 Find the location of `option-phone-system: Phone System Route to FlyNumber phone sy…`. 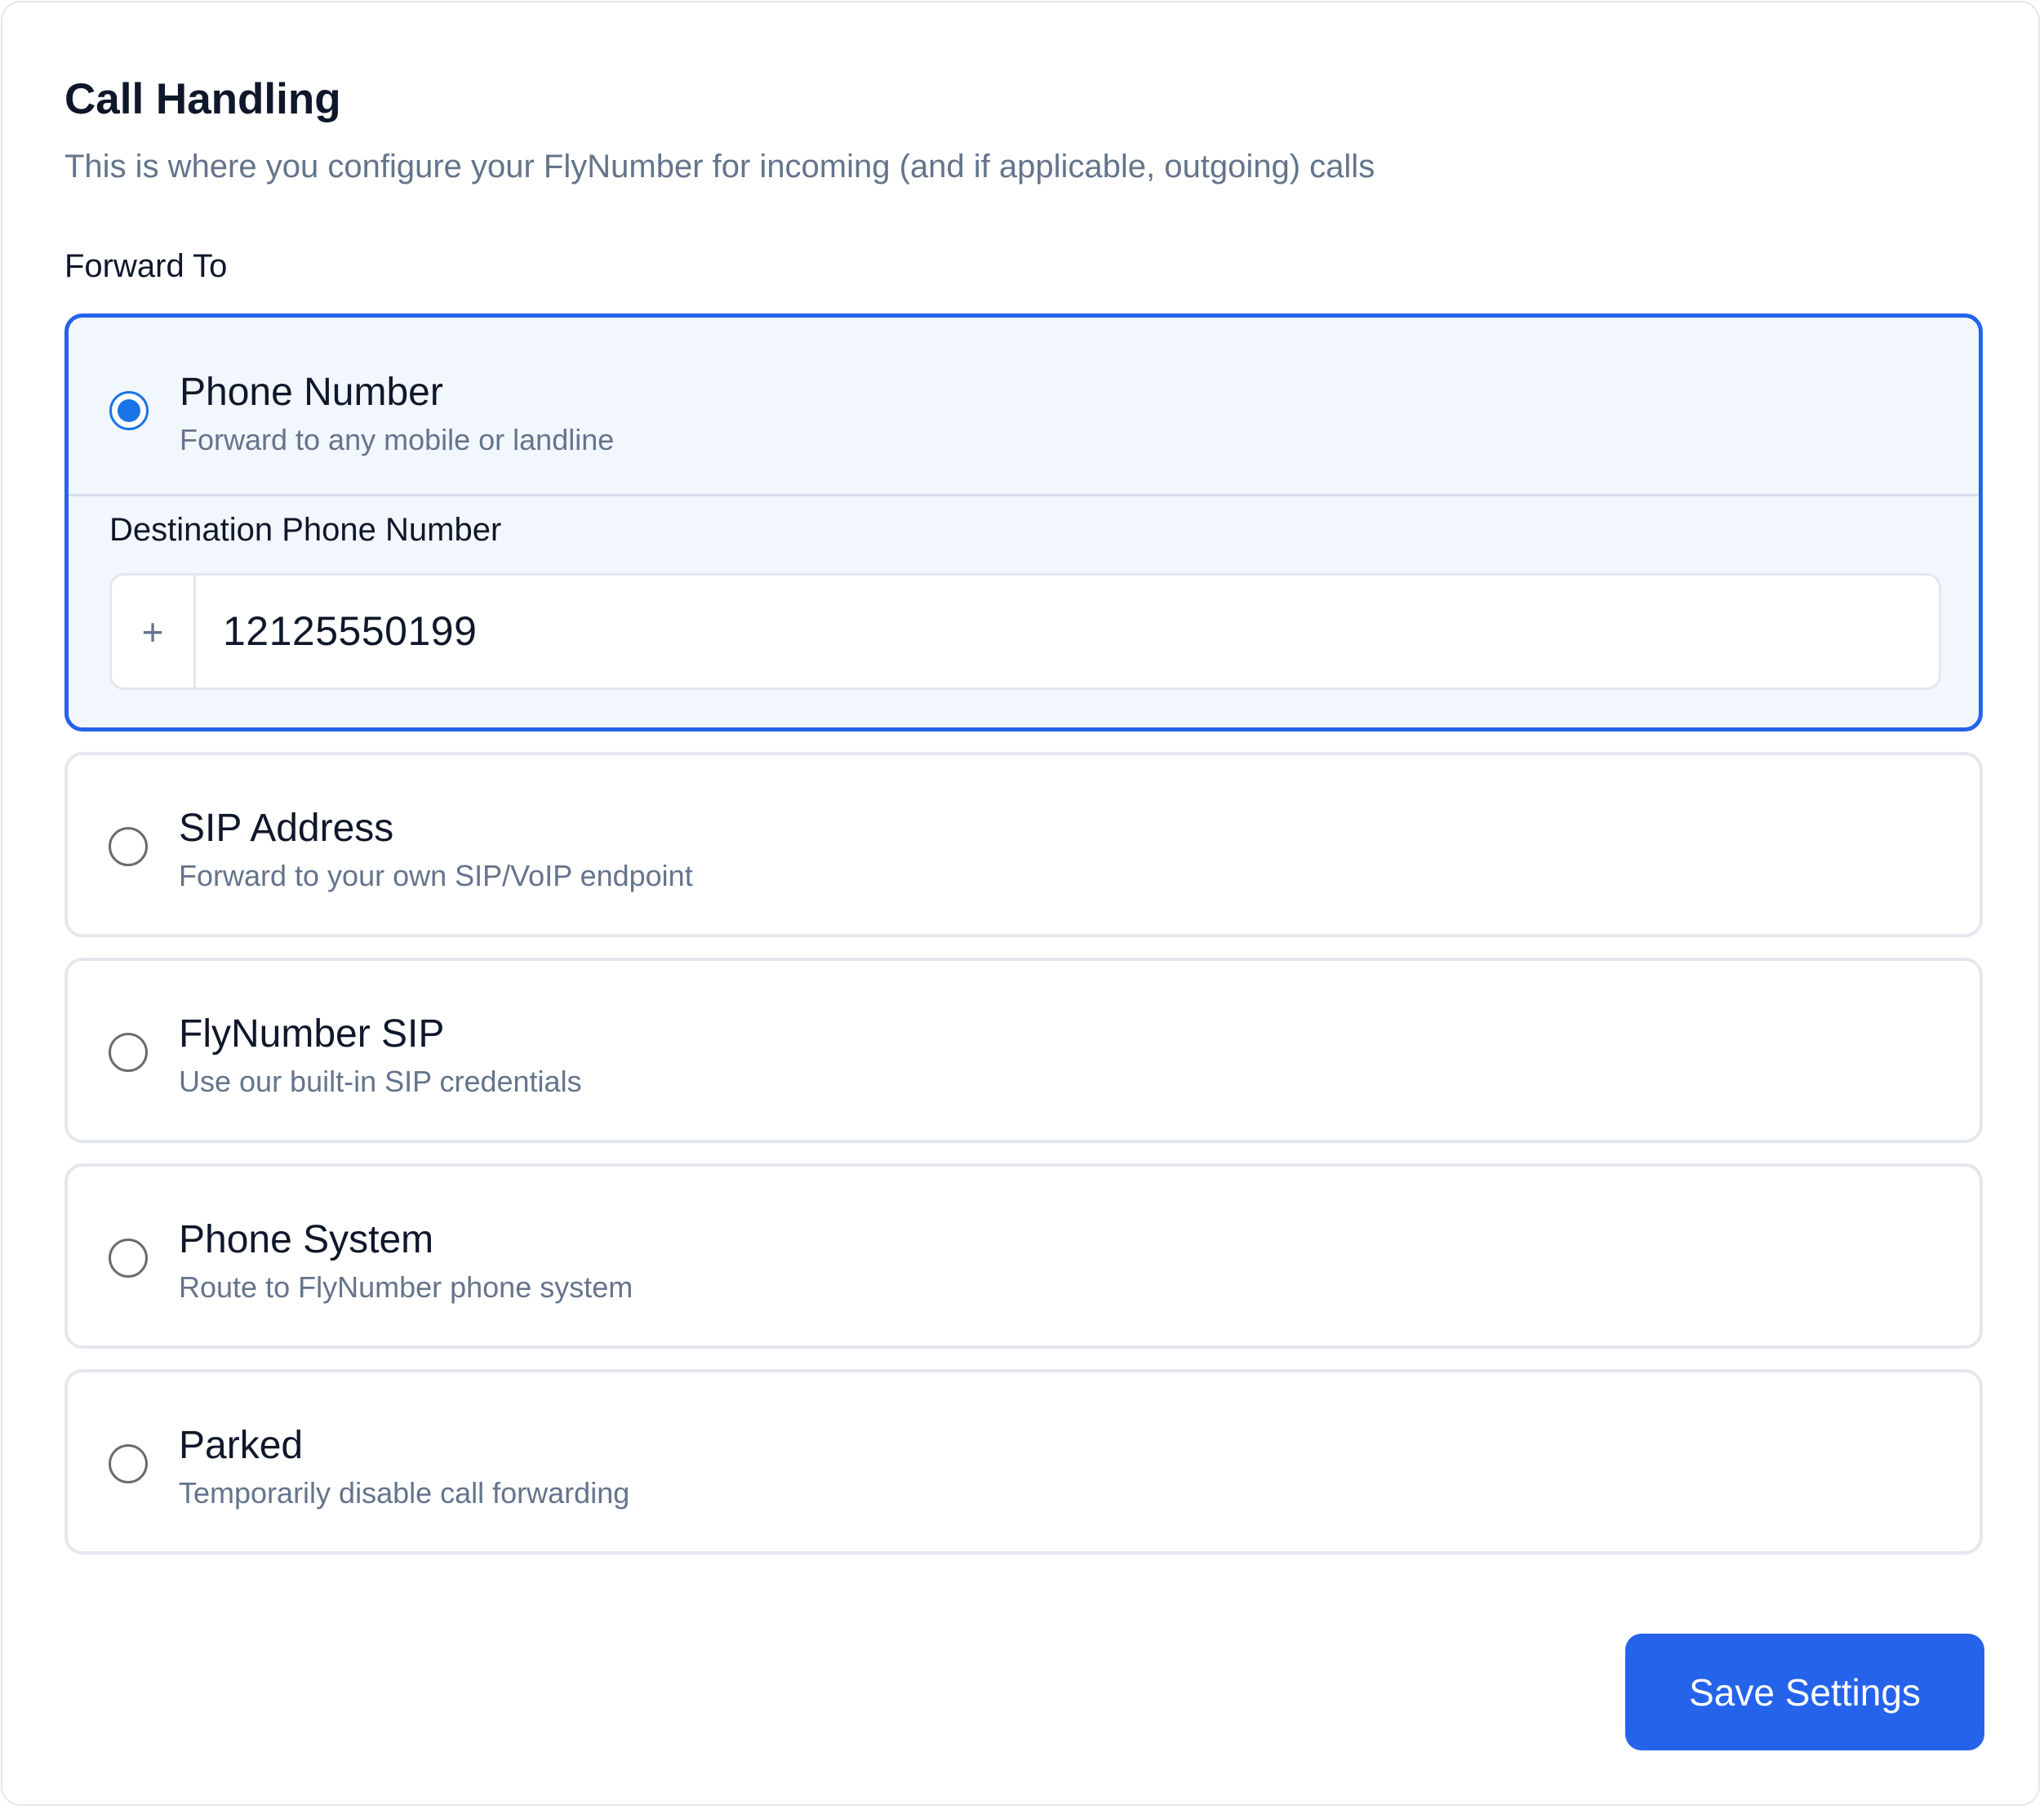

option-phone-system: Phone System Route to FlyNumber phone sy… is located at coordinates (1024, 1256).